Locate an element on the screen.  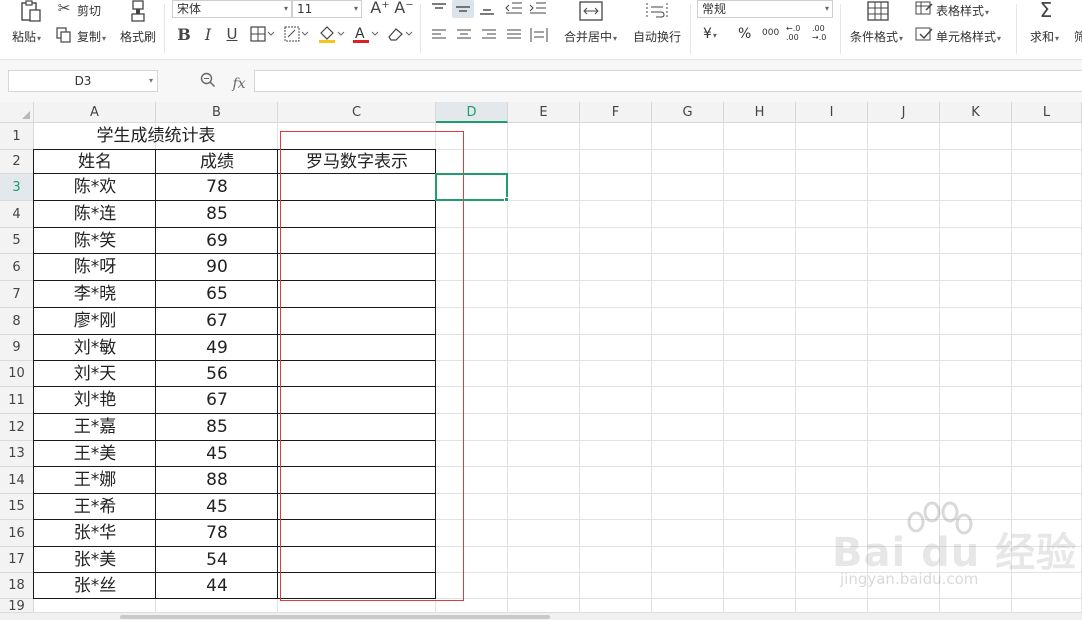
name-cell: 刘*敏 is located at coordinates (95, 348).